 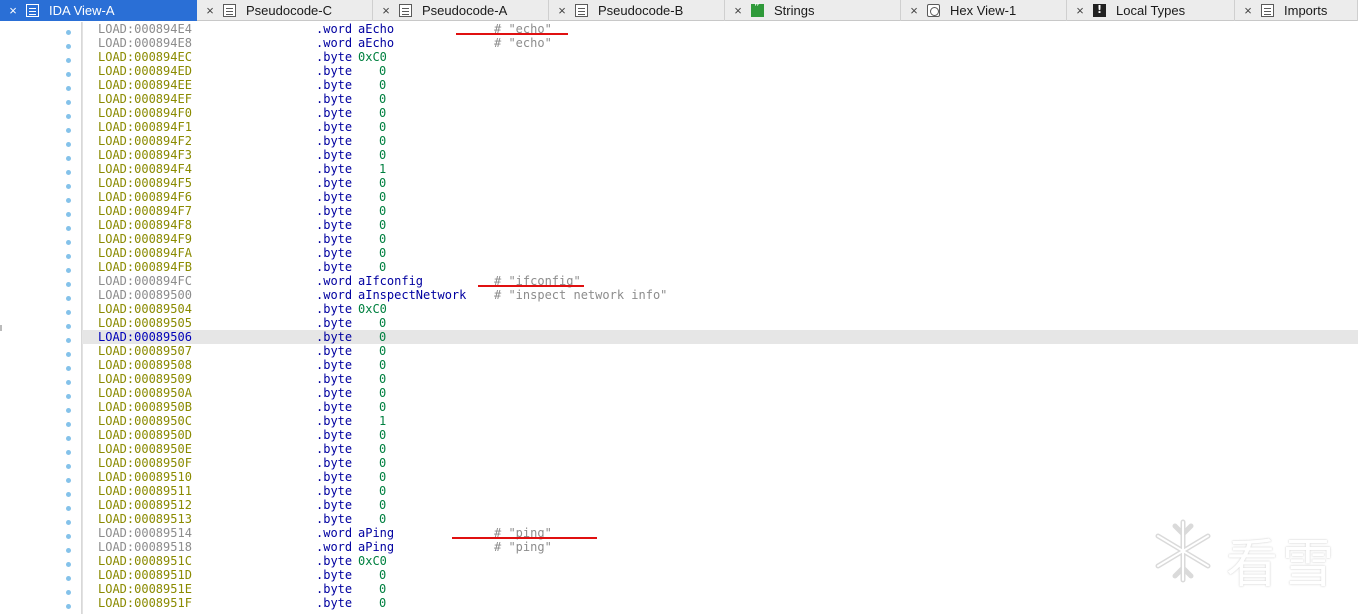 What do you see at coordinates (720, 239) in the screenshot?
I see `listing-row: LOAD:000894F9 .byte 0` at bounding box center [720, 239].